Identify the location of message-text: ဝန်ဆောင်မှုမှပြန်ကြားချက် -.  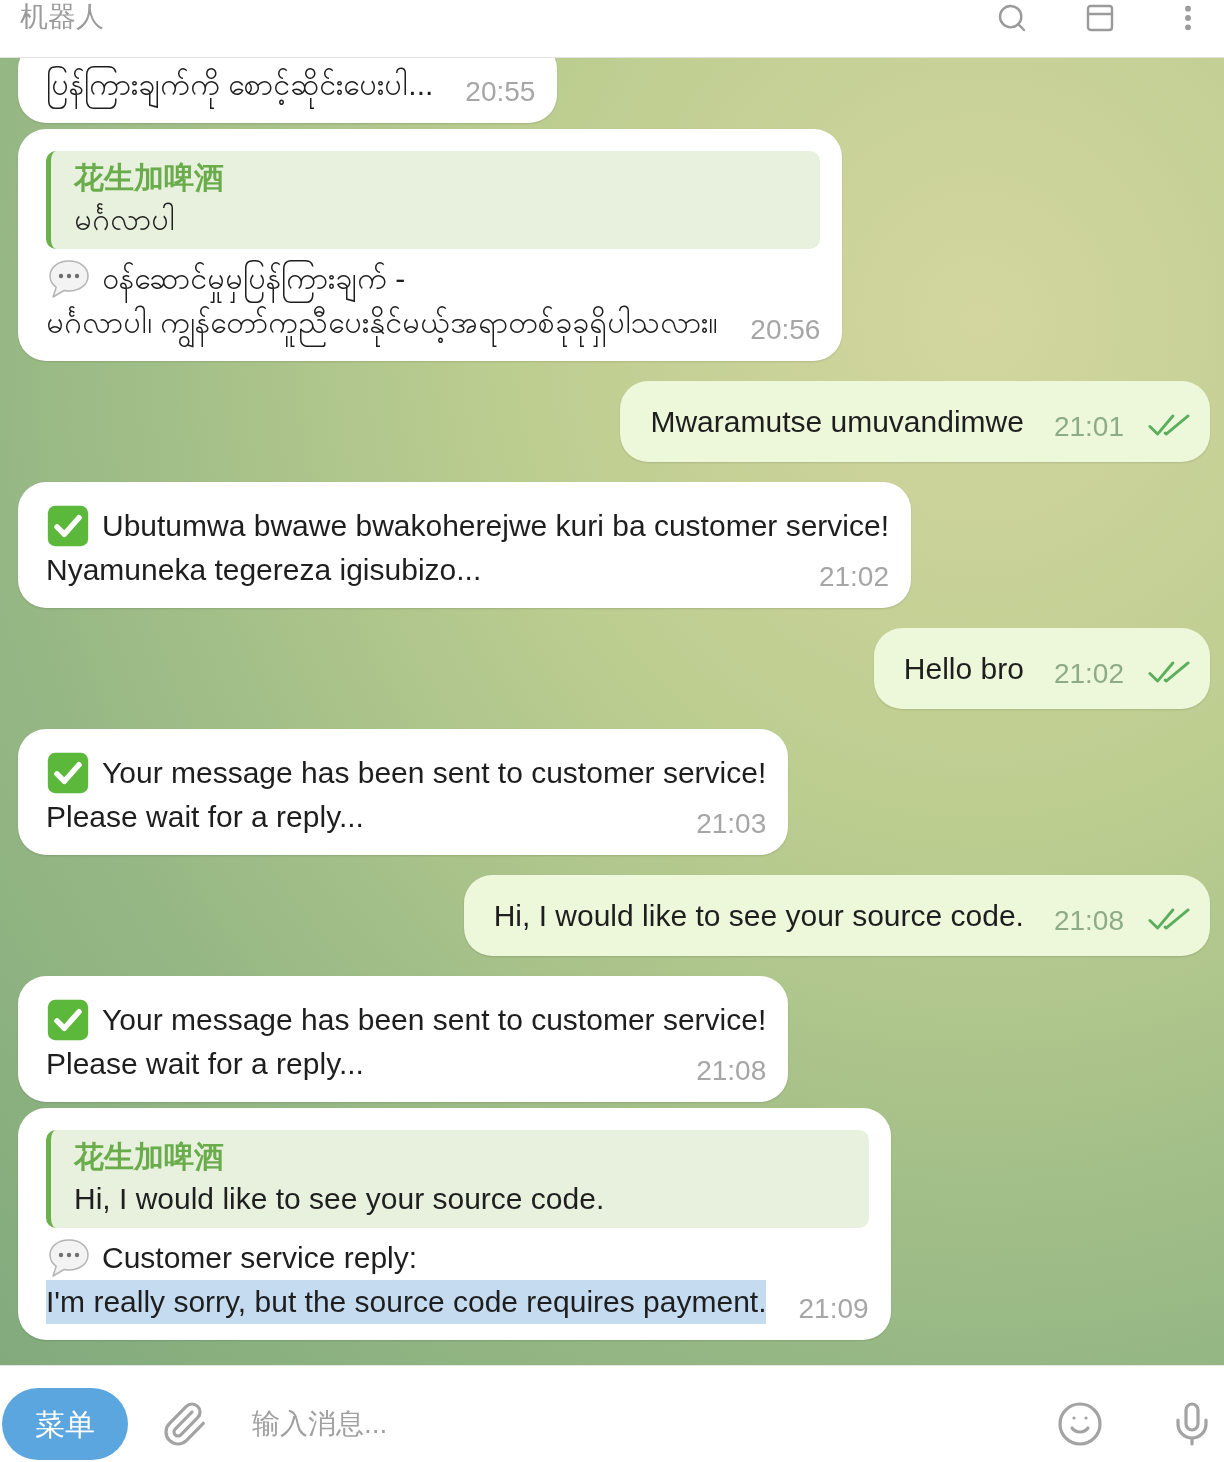
(254, 279).